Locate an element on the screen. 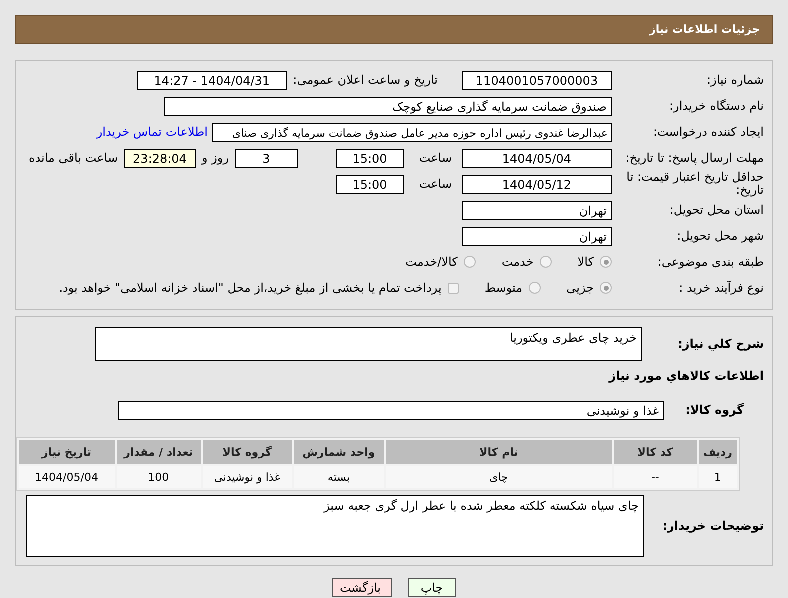 The height and width of the screenshot is (598, 788). radio-label: کالا/خدمت is located at coordinates (432, 262).